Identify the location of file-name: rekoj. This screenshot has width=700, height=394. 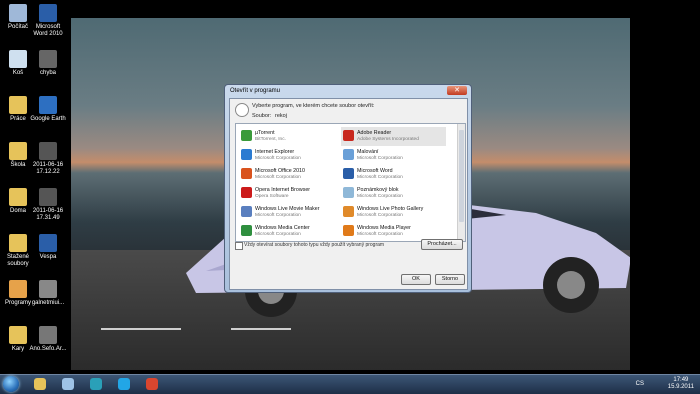
(281, 116).